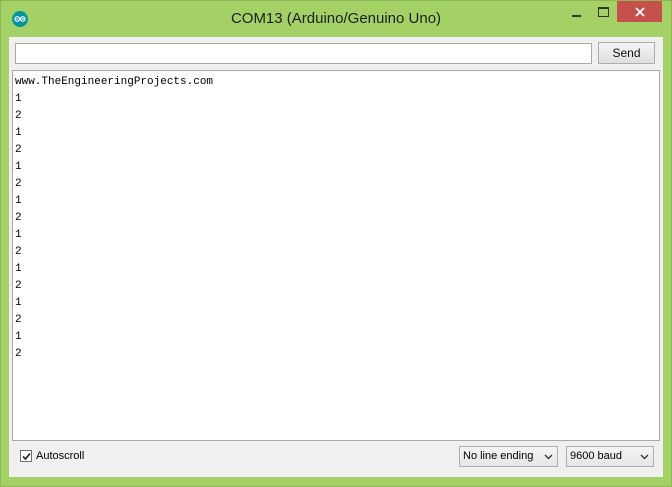 This screenshot has width=672, height=487. What do you see at coordinates (596, 456) in the screenshot?
I see `baud-rate-value: 9600 baud` at bounding box center [596, 456].